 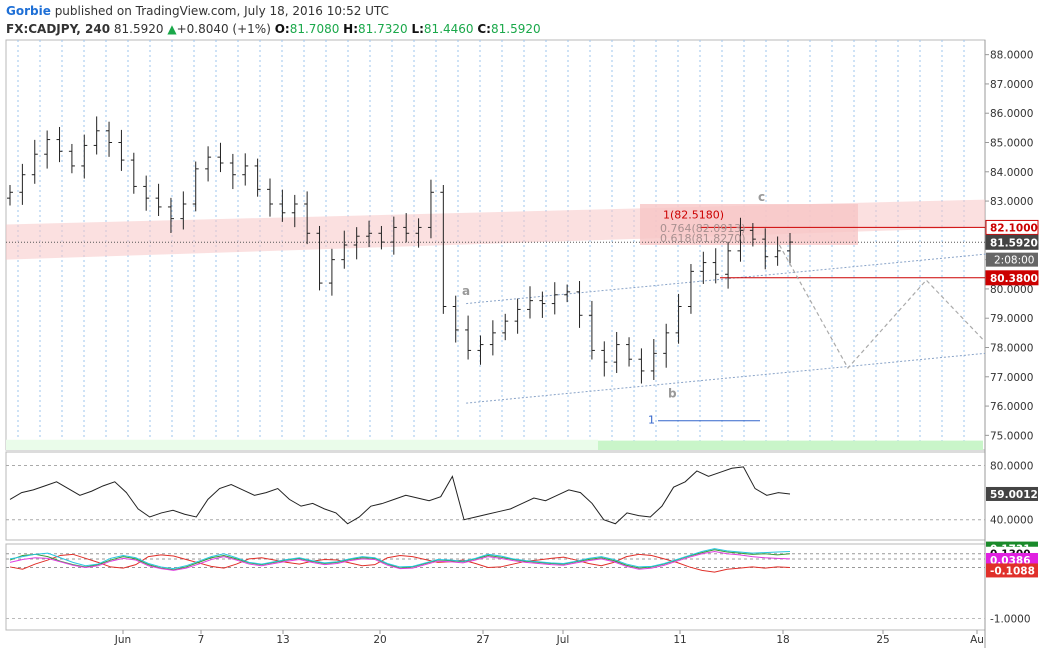 What do you see at coordinates (790, 445) in the screenshot?
I see `support-zone` at bounding box center [790, 445].